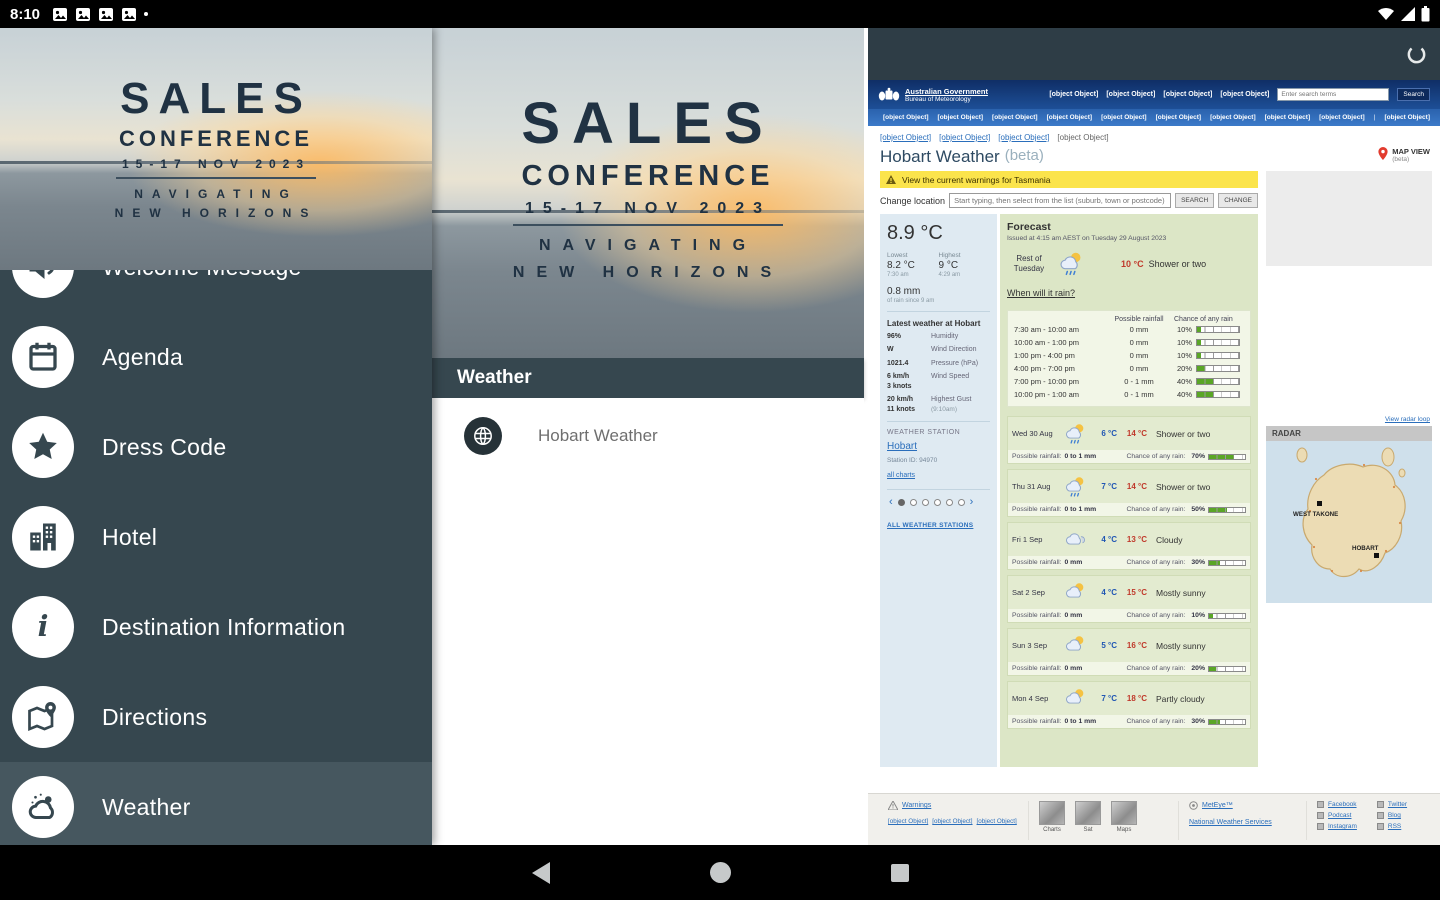 The image size is (1440, 900). What do you see at coordinates (899, 872) in the screenshot?
I see `recents-button` at bounding box center [899, 872].